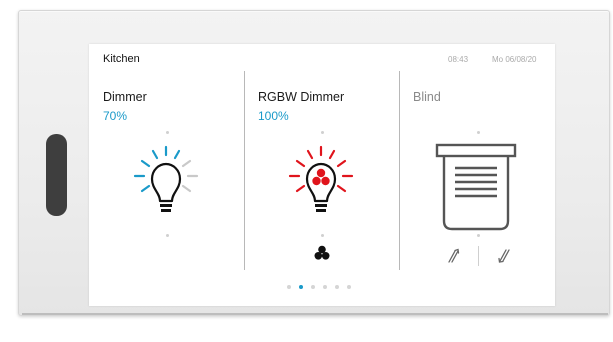  What do you see at coordinates (478, 256) in the screenshot?
I see `blind-controls-divider` at bounding box center [478, 256].